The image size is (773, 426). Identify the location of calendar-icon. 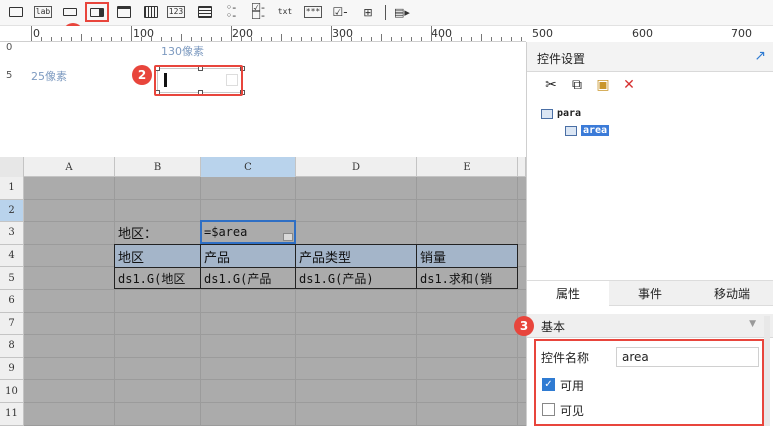
(124, 12).